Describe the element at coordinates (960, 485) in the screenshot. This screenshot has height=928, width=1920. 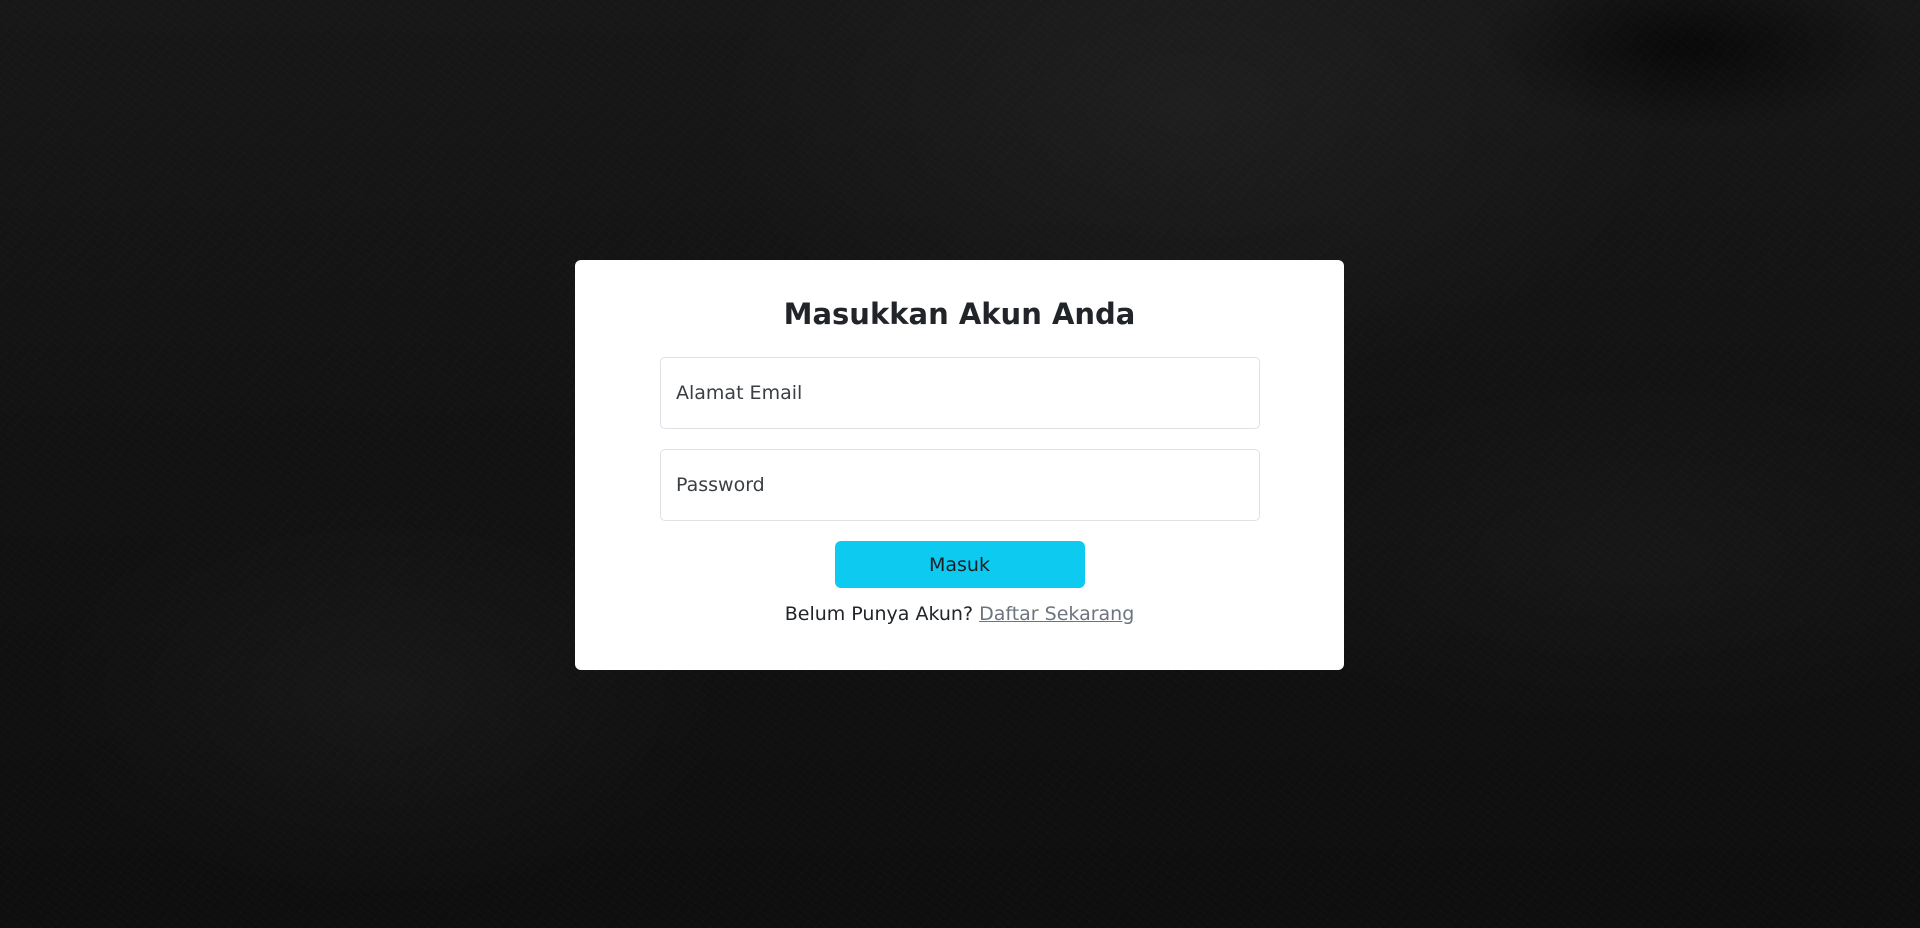
I see `password-field` at that location.